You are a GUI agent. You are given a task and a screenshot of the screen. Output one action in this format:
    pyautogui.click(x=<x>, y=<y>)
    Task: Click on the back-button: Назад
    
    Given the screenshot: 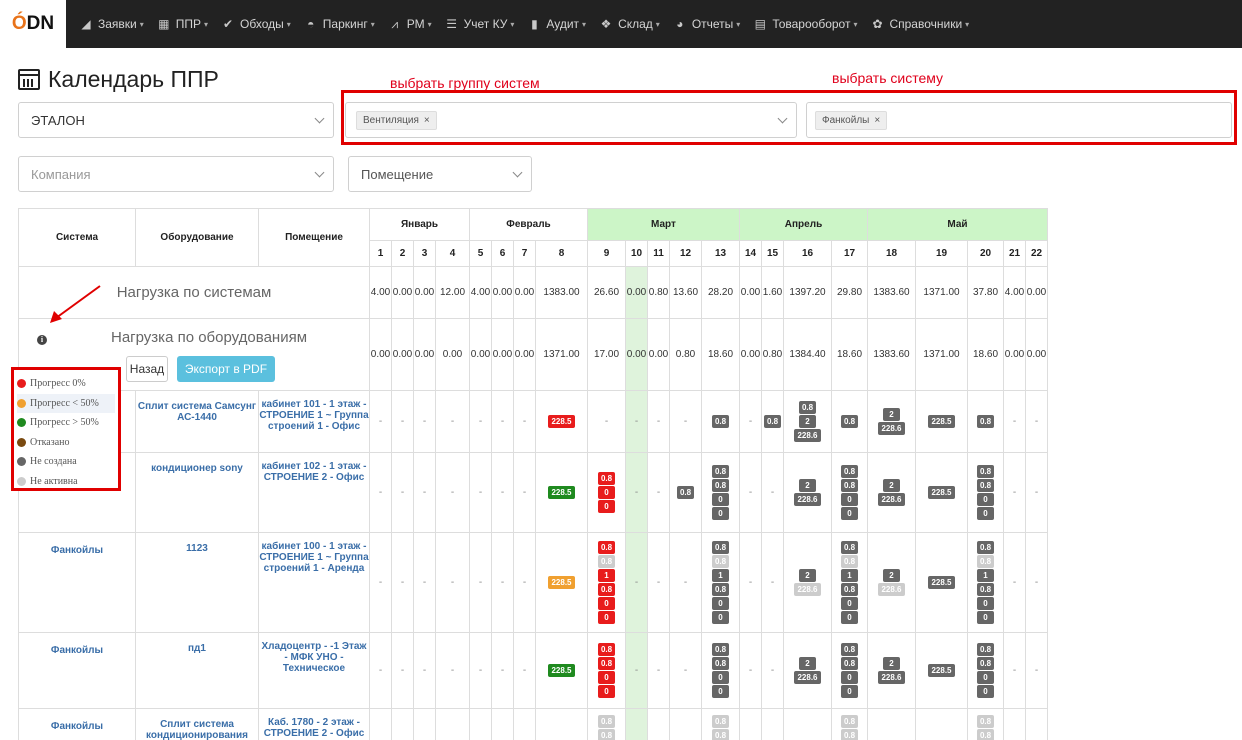 What is the action you would take?
    pyautogui.click(x=147, y=369)
    